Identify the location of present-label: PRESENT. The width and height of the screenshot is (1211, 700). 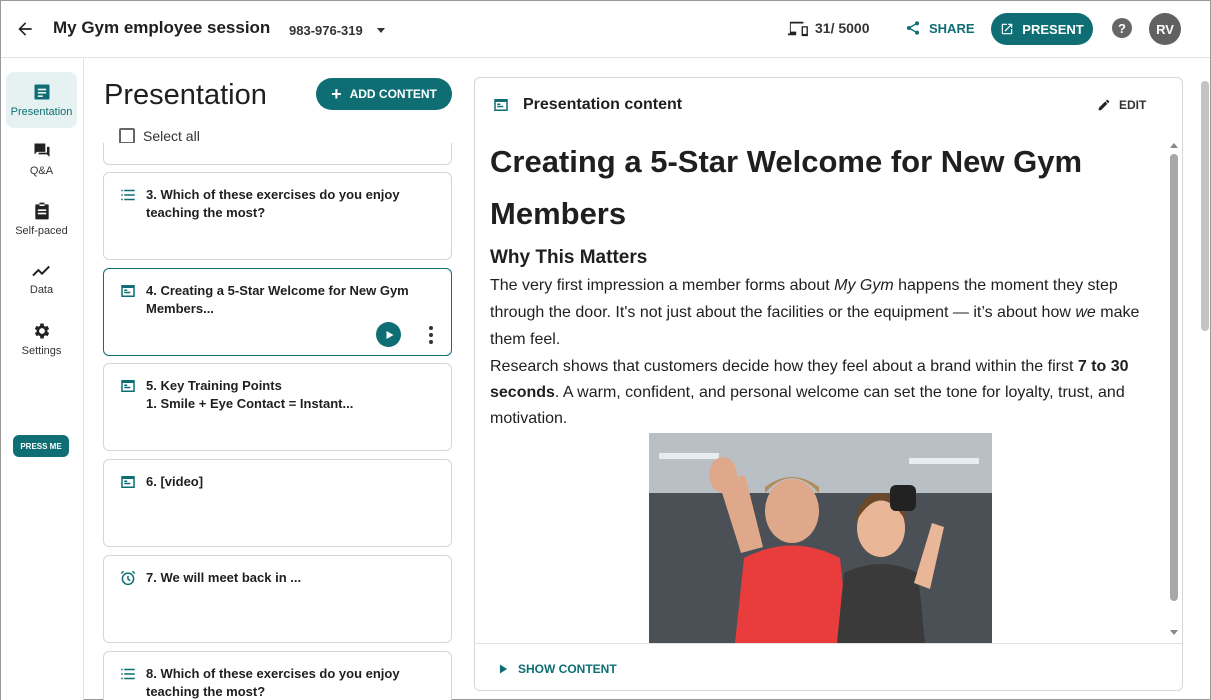
(1053, 29).